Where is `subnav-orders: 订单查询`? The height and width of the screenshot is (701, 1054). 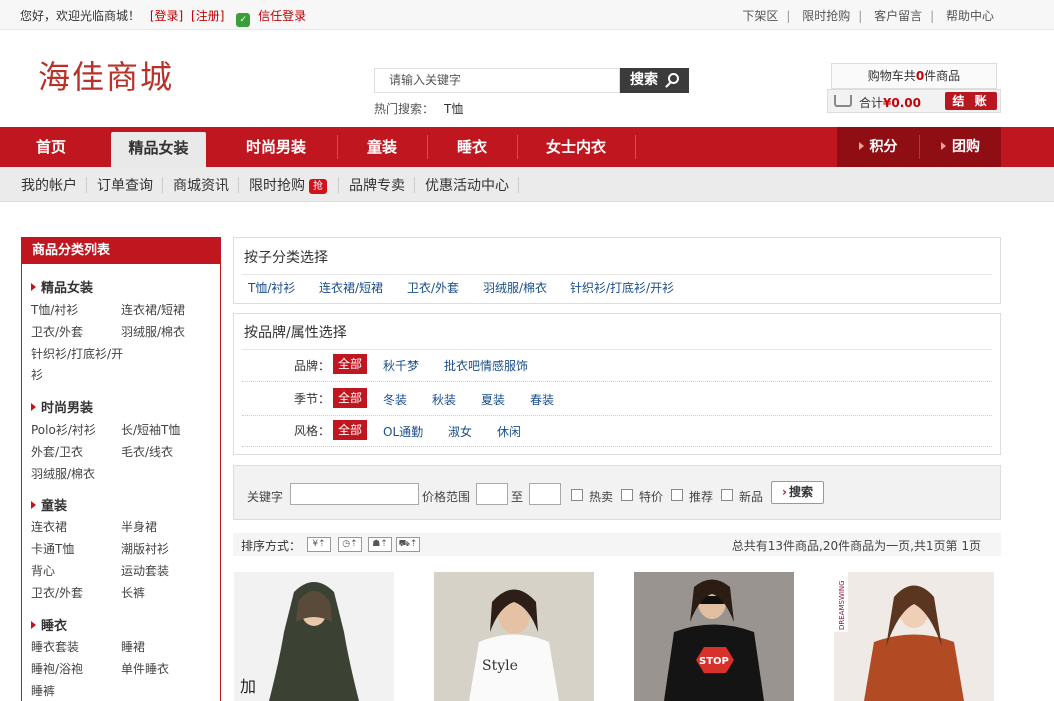
subnav-orders: 订单查询 is located at coordinates (125, 185).